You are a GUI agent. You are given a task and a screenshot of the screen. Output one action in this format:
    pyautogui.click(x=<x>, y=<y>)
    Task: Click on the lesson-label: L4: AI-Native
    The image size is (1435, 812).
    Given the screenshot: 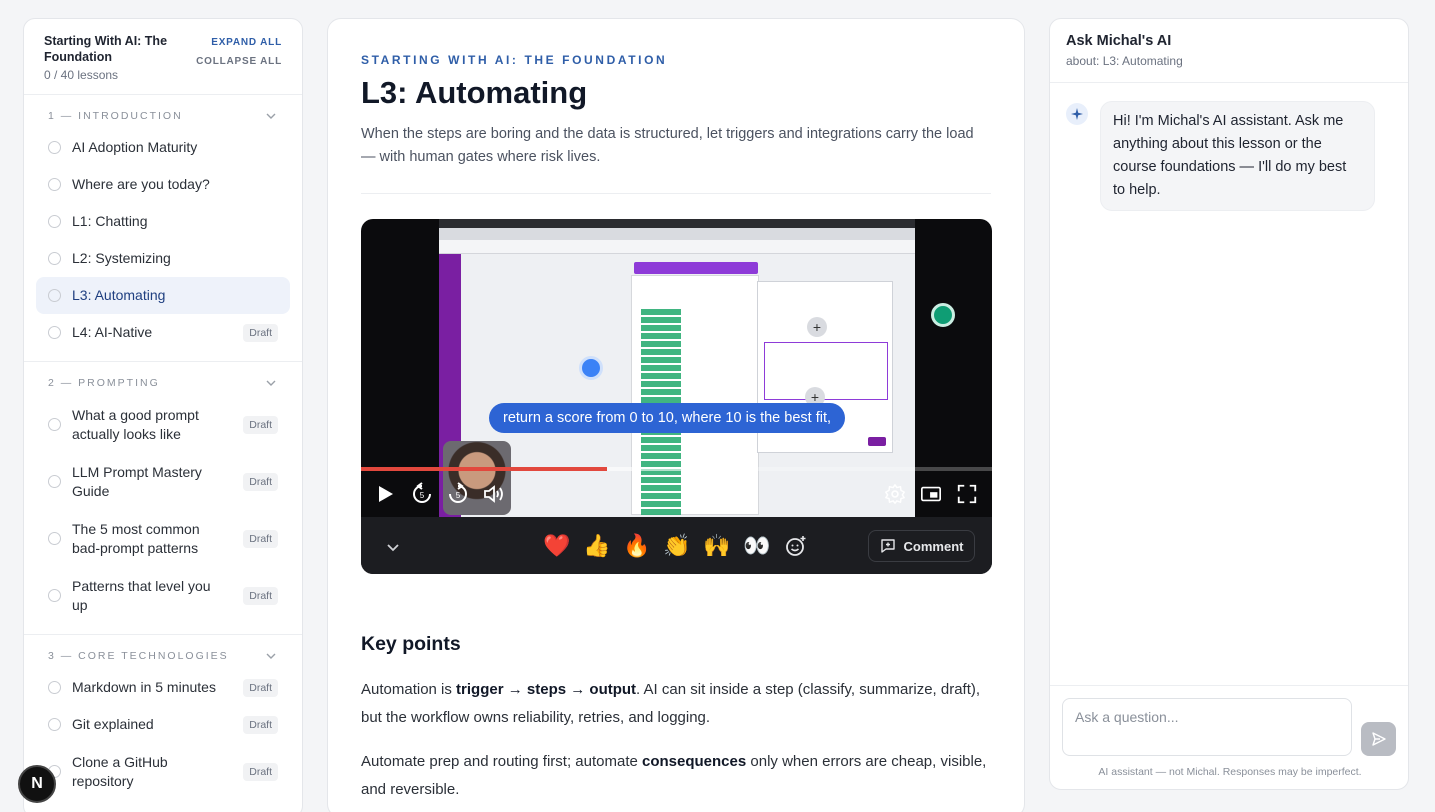 What is the action you would take?
    pyautogui.click(x=112, y=332)
    